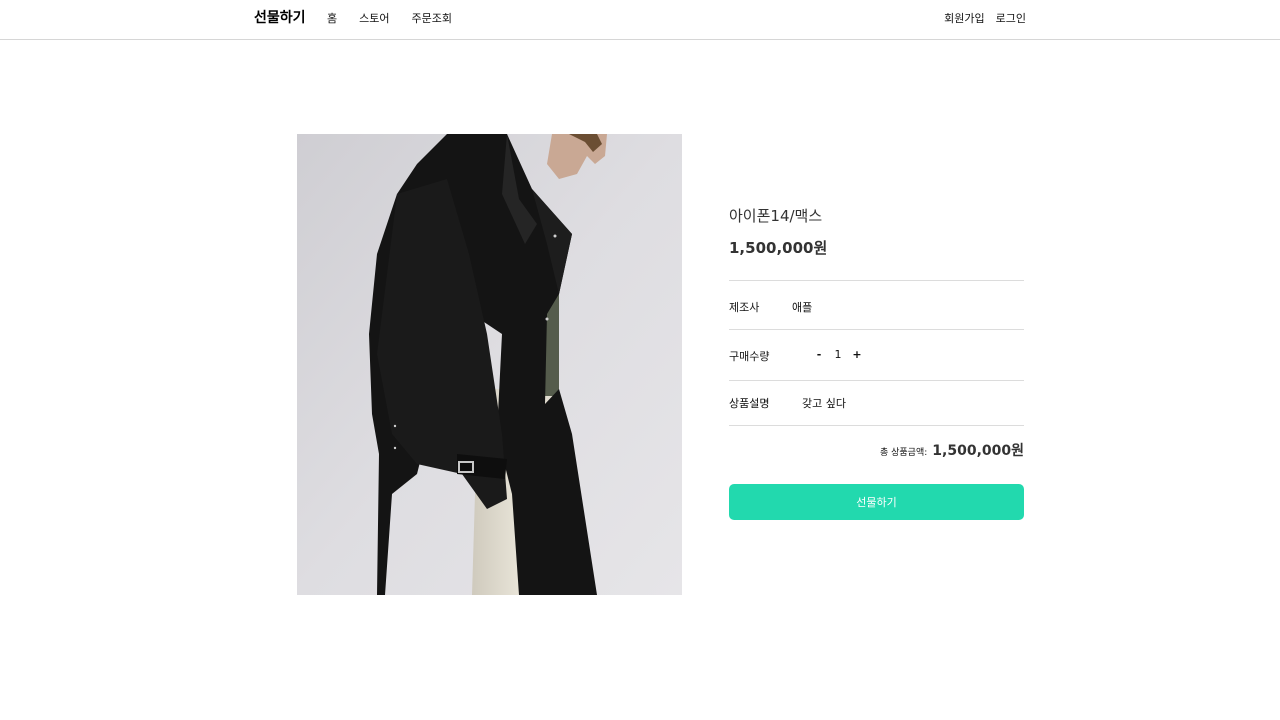 Image resolution: width=1280 pixels, height=720 pixels. What do you see at coordinates (802, 307) in the screenshot?
I see `manufacturer-value: 애플` at bounding box center [802, 307].